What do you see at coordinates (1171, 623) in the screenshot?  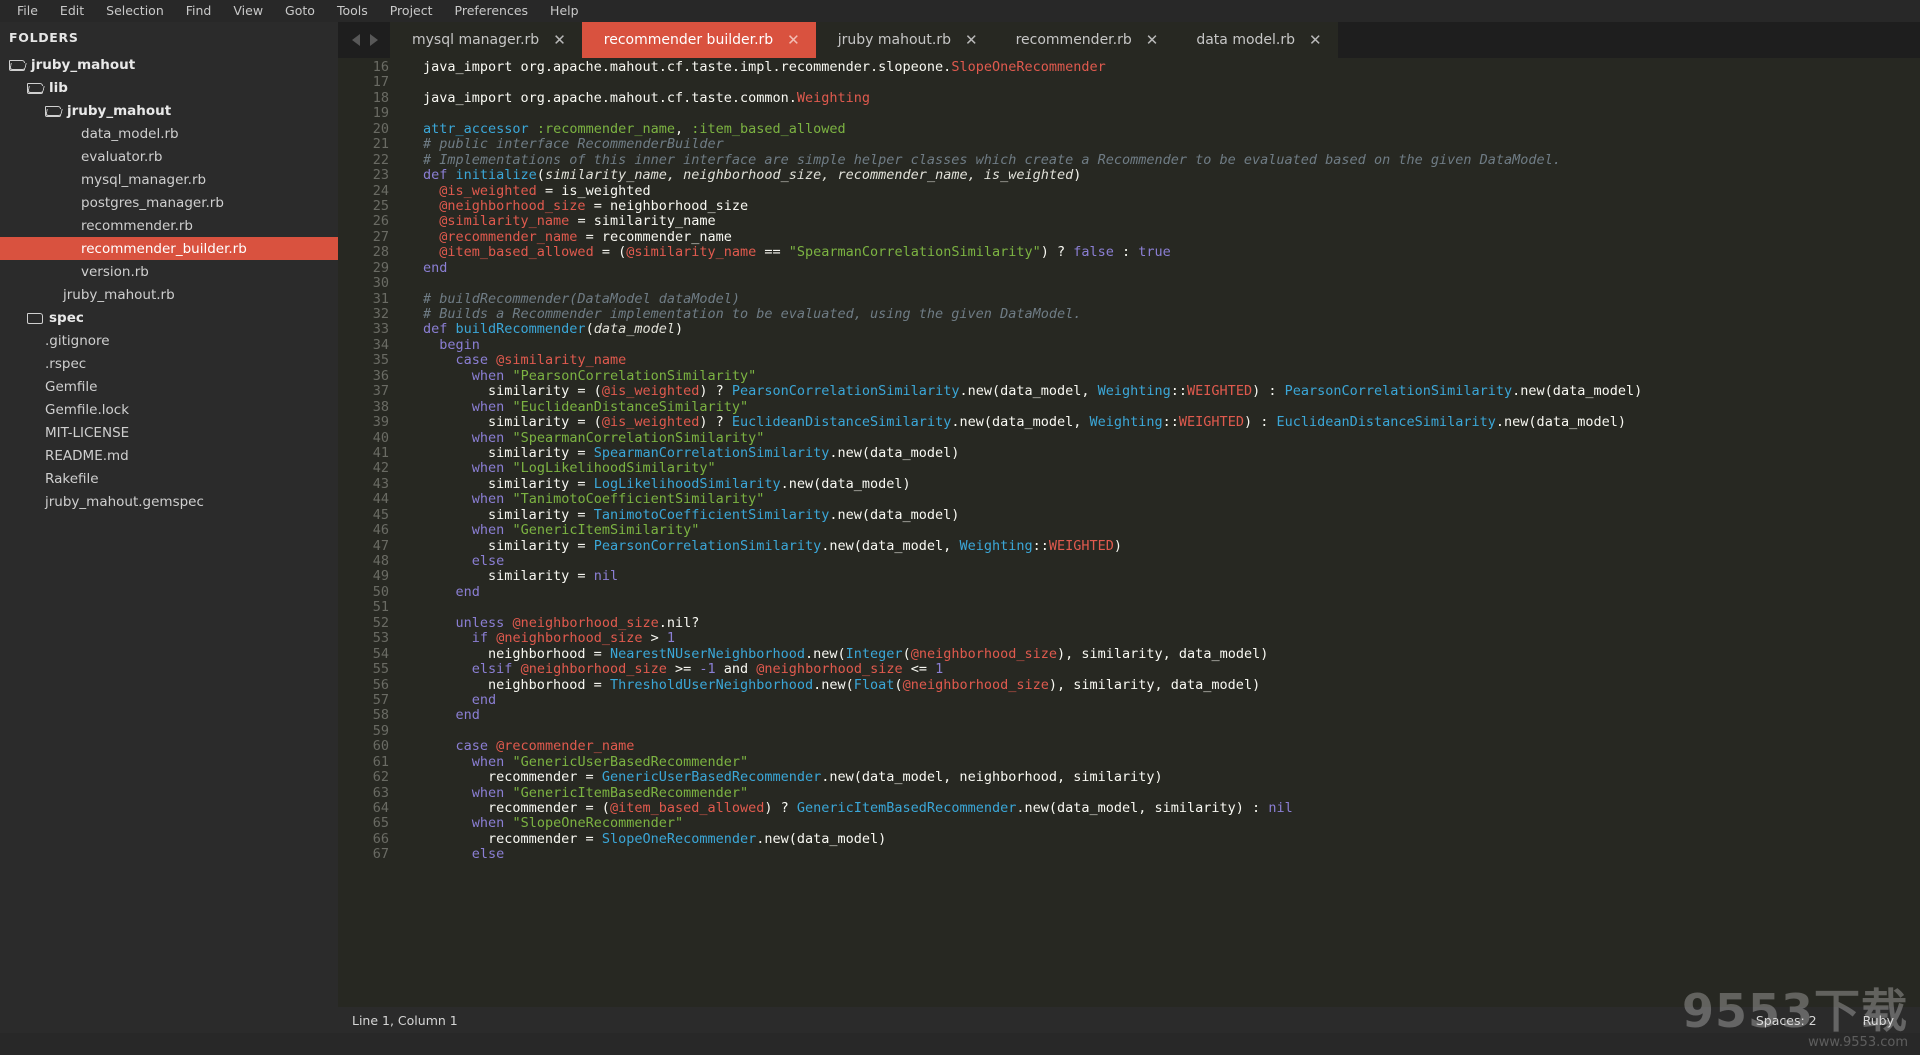 I see `code-line: unless @neighborhood_size.nil?` at bounding box center [1171, 623].